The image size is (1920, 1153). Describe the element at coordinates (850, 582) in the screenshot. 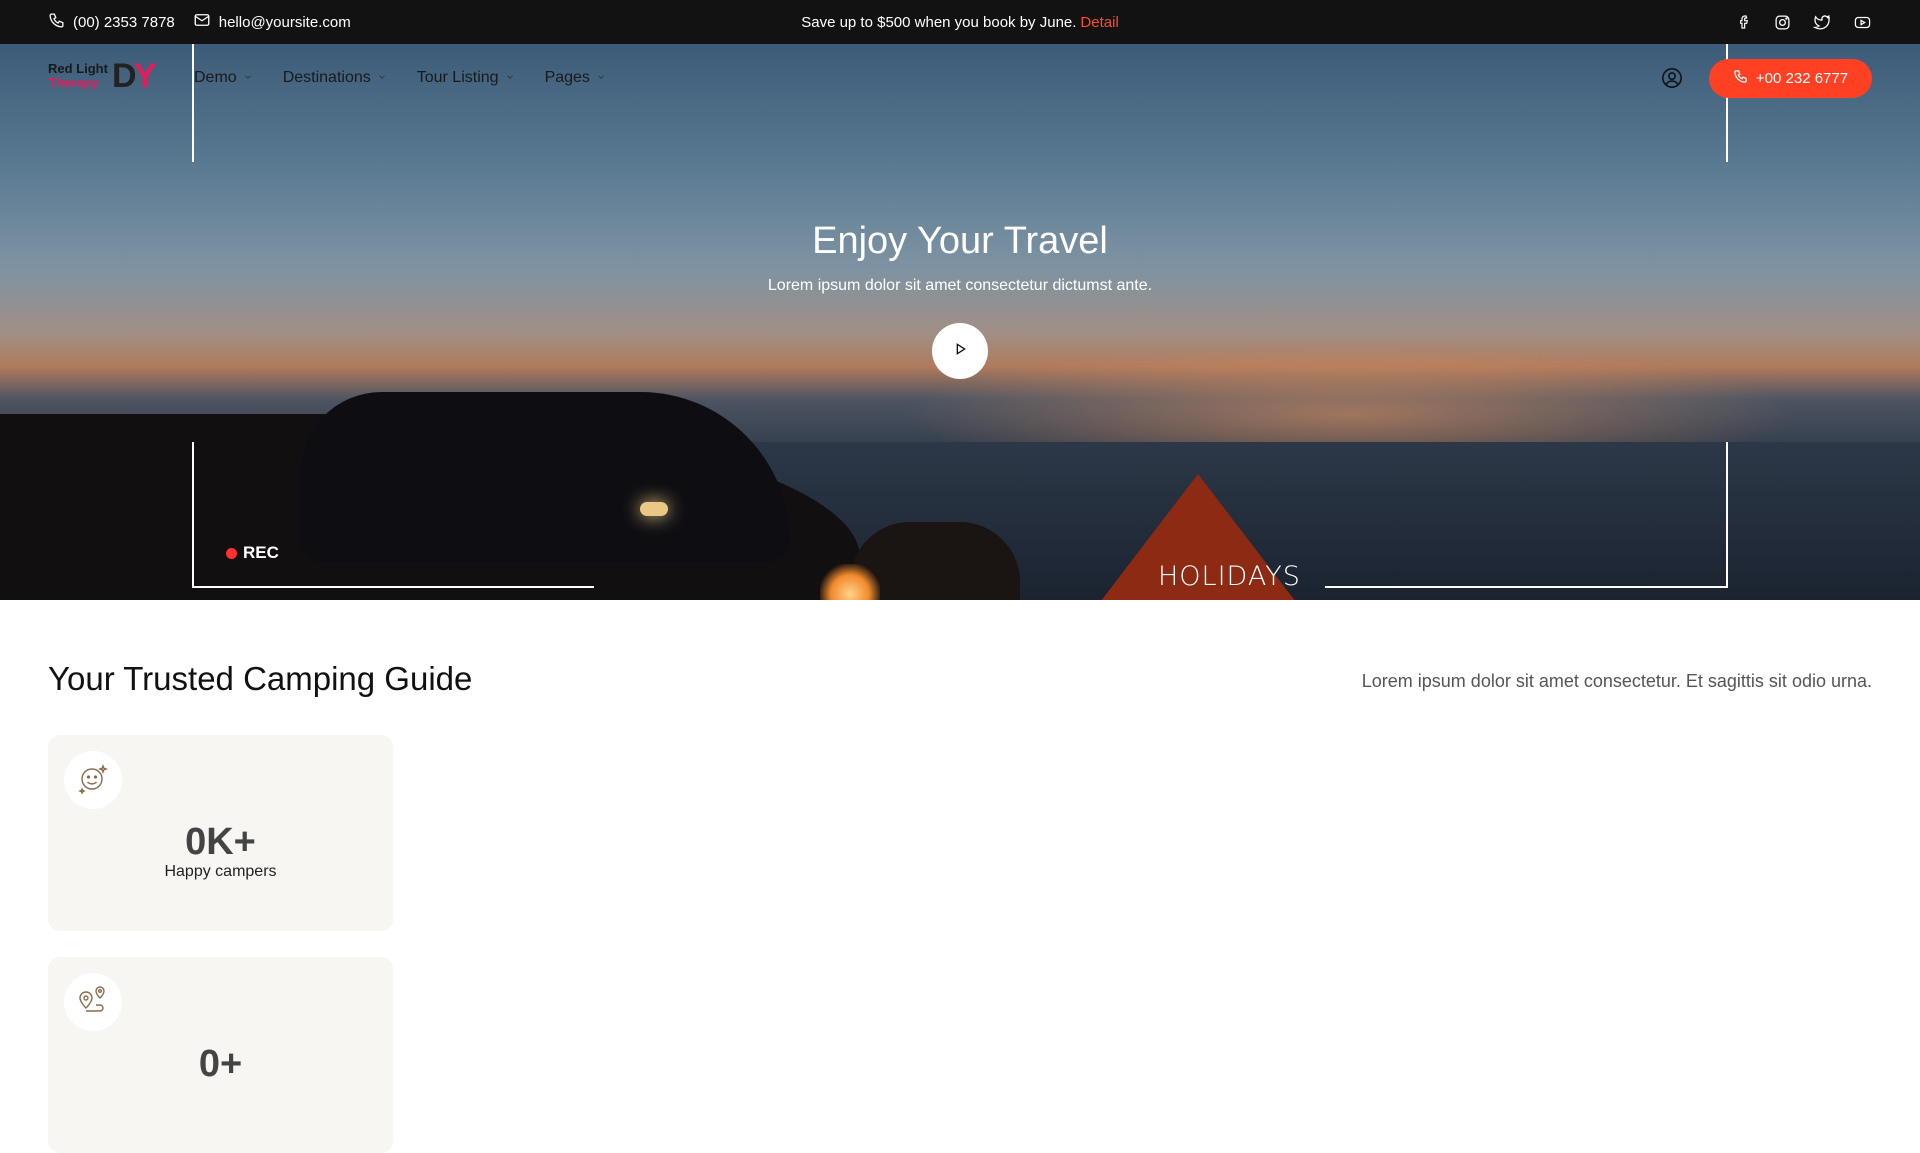

I see `campfire` at that location.